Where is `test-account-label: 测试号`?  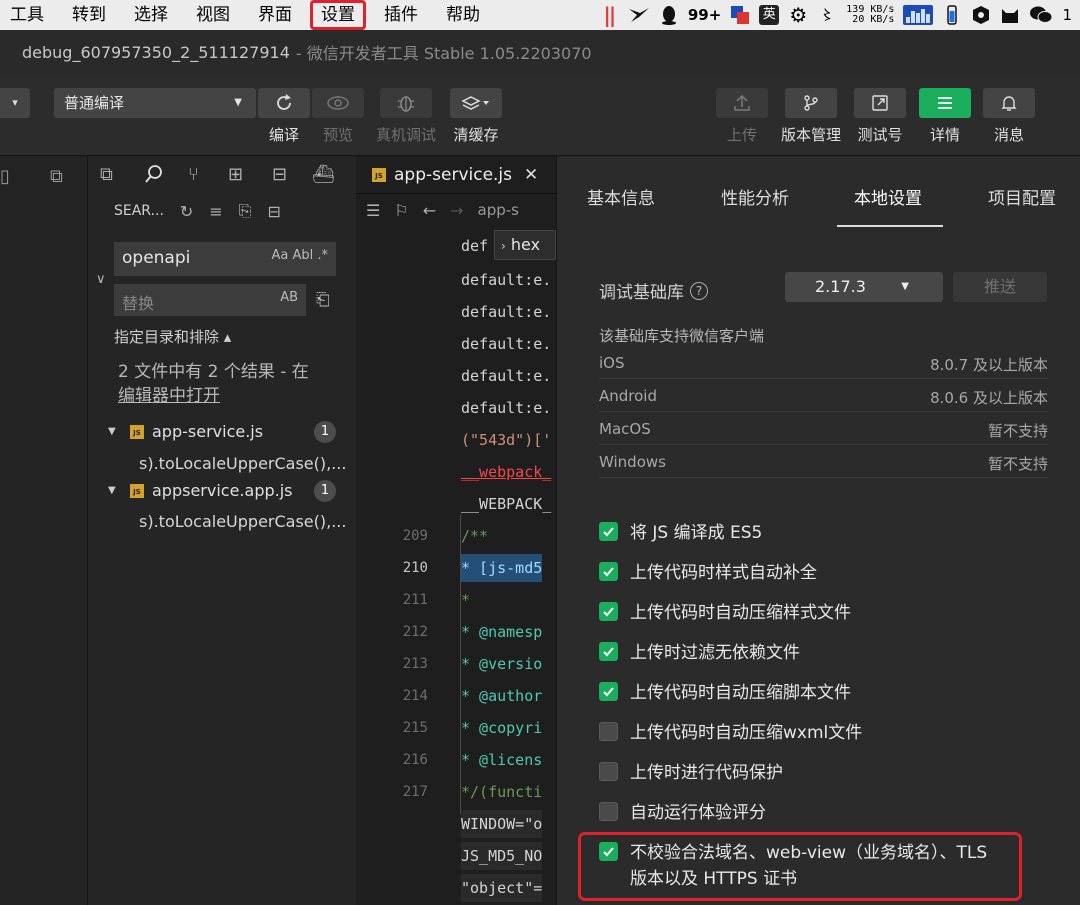 test-account-label: 测试号 is located at coordinates (880, 135).